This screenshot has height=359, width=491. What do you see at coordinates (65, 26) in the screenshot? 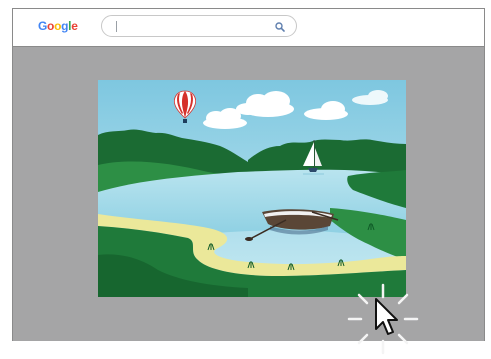
I see `logo-letter: g` at bounding box center [65, 26].